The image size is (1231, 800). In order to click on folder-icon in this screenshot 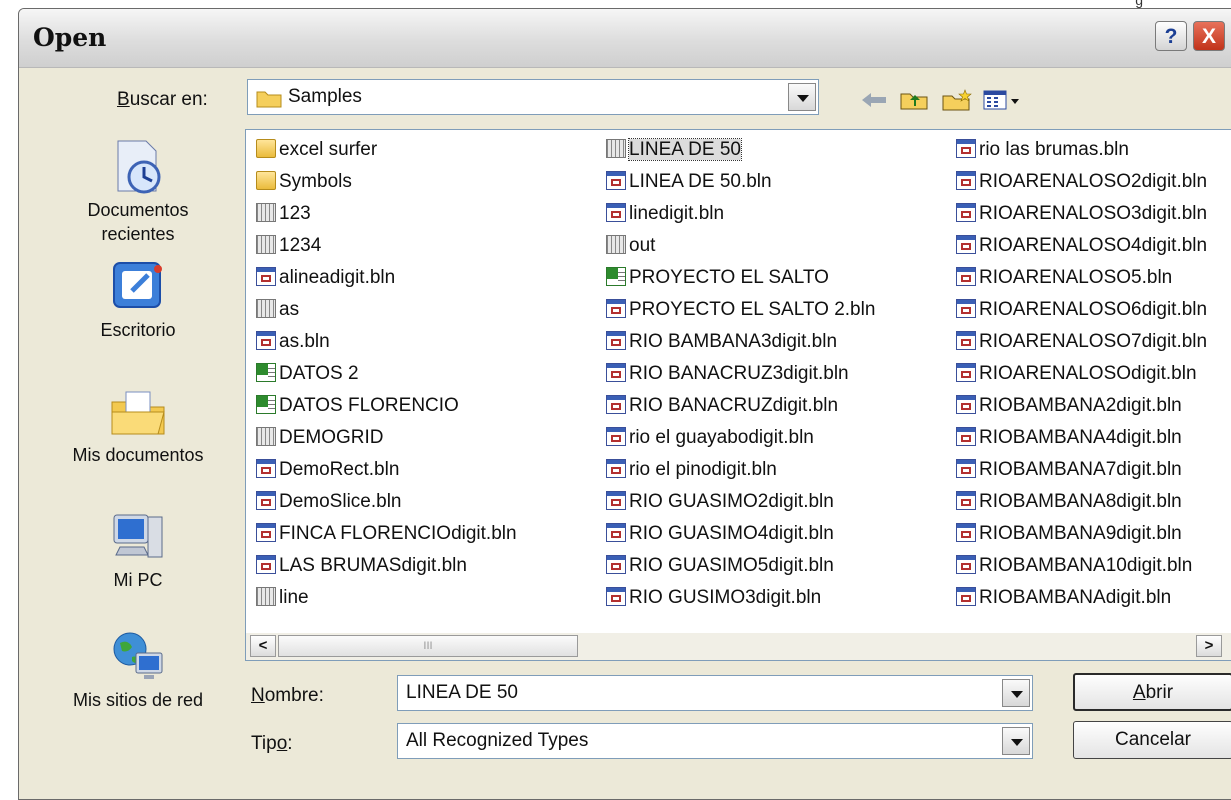, I will do `click(269, 99)`.